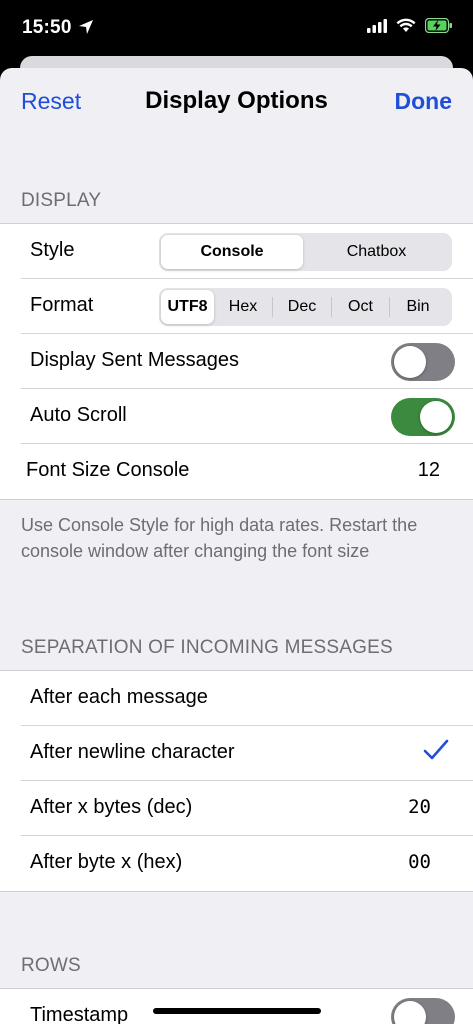 The height and width of the screenshot is (1024, 473). I want to click on style-row: Style Console Chatbox, so click(247, 251).